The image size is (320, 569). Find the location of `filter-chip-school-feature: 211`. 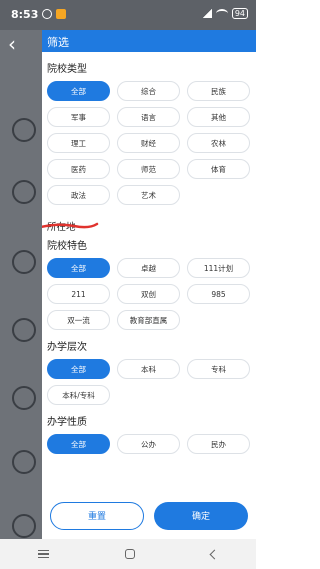

filter-chip-school-feature: 211 is located at coordinates (78, 294).